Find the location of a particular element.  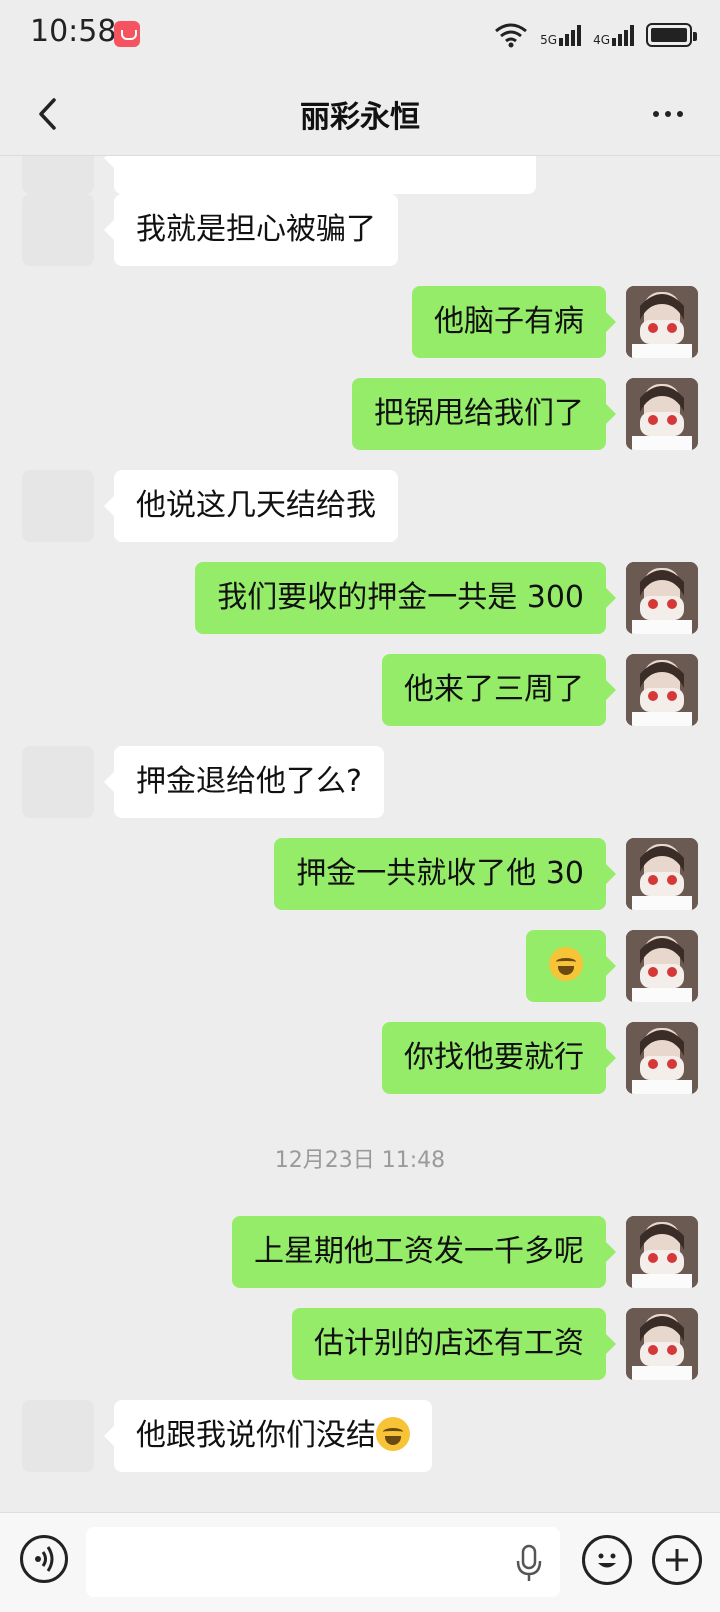

message-row: 我就是担心被骗了 is located at coordinates (360, 230).